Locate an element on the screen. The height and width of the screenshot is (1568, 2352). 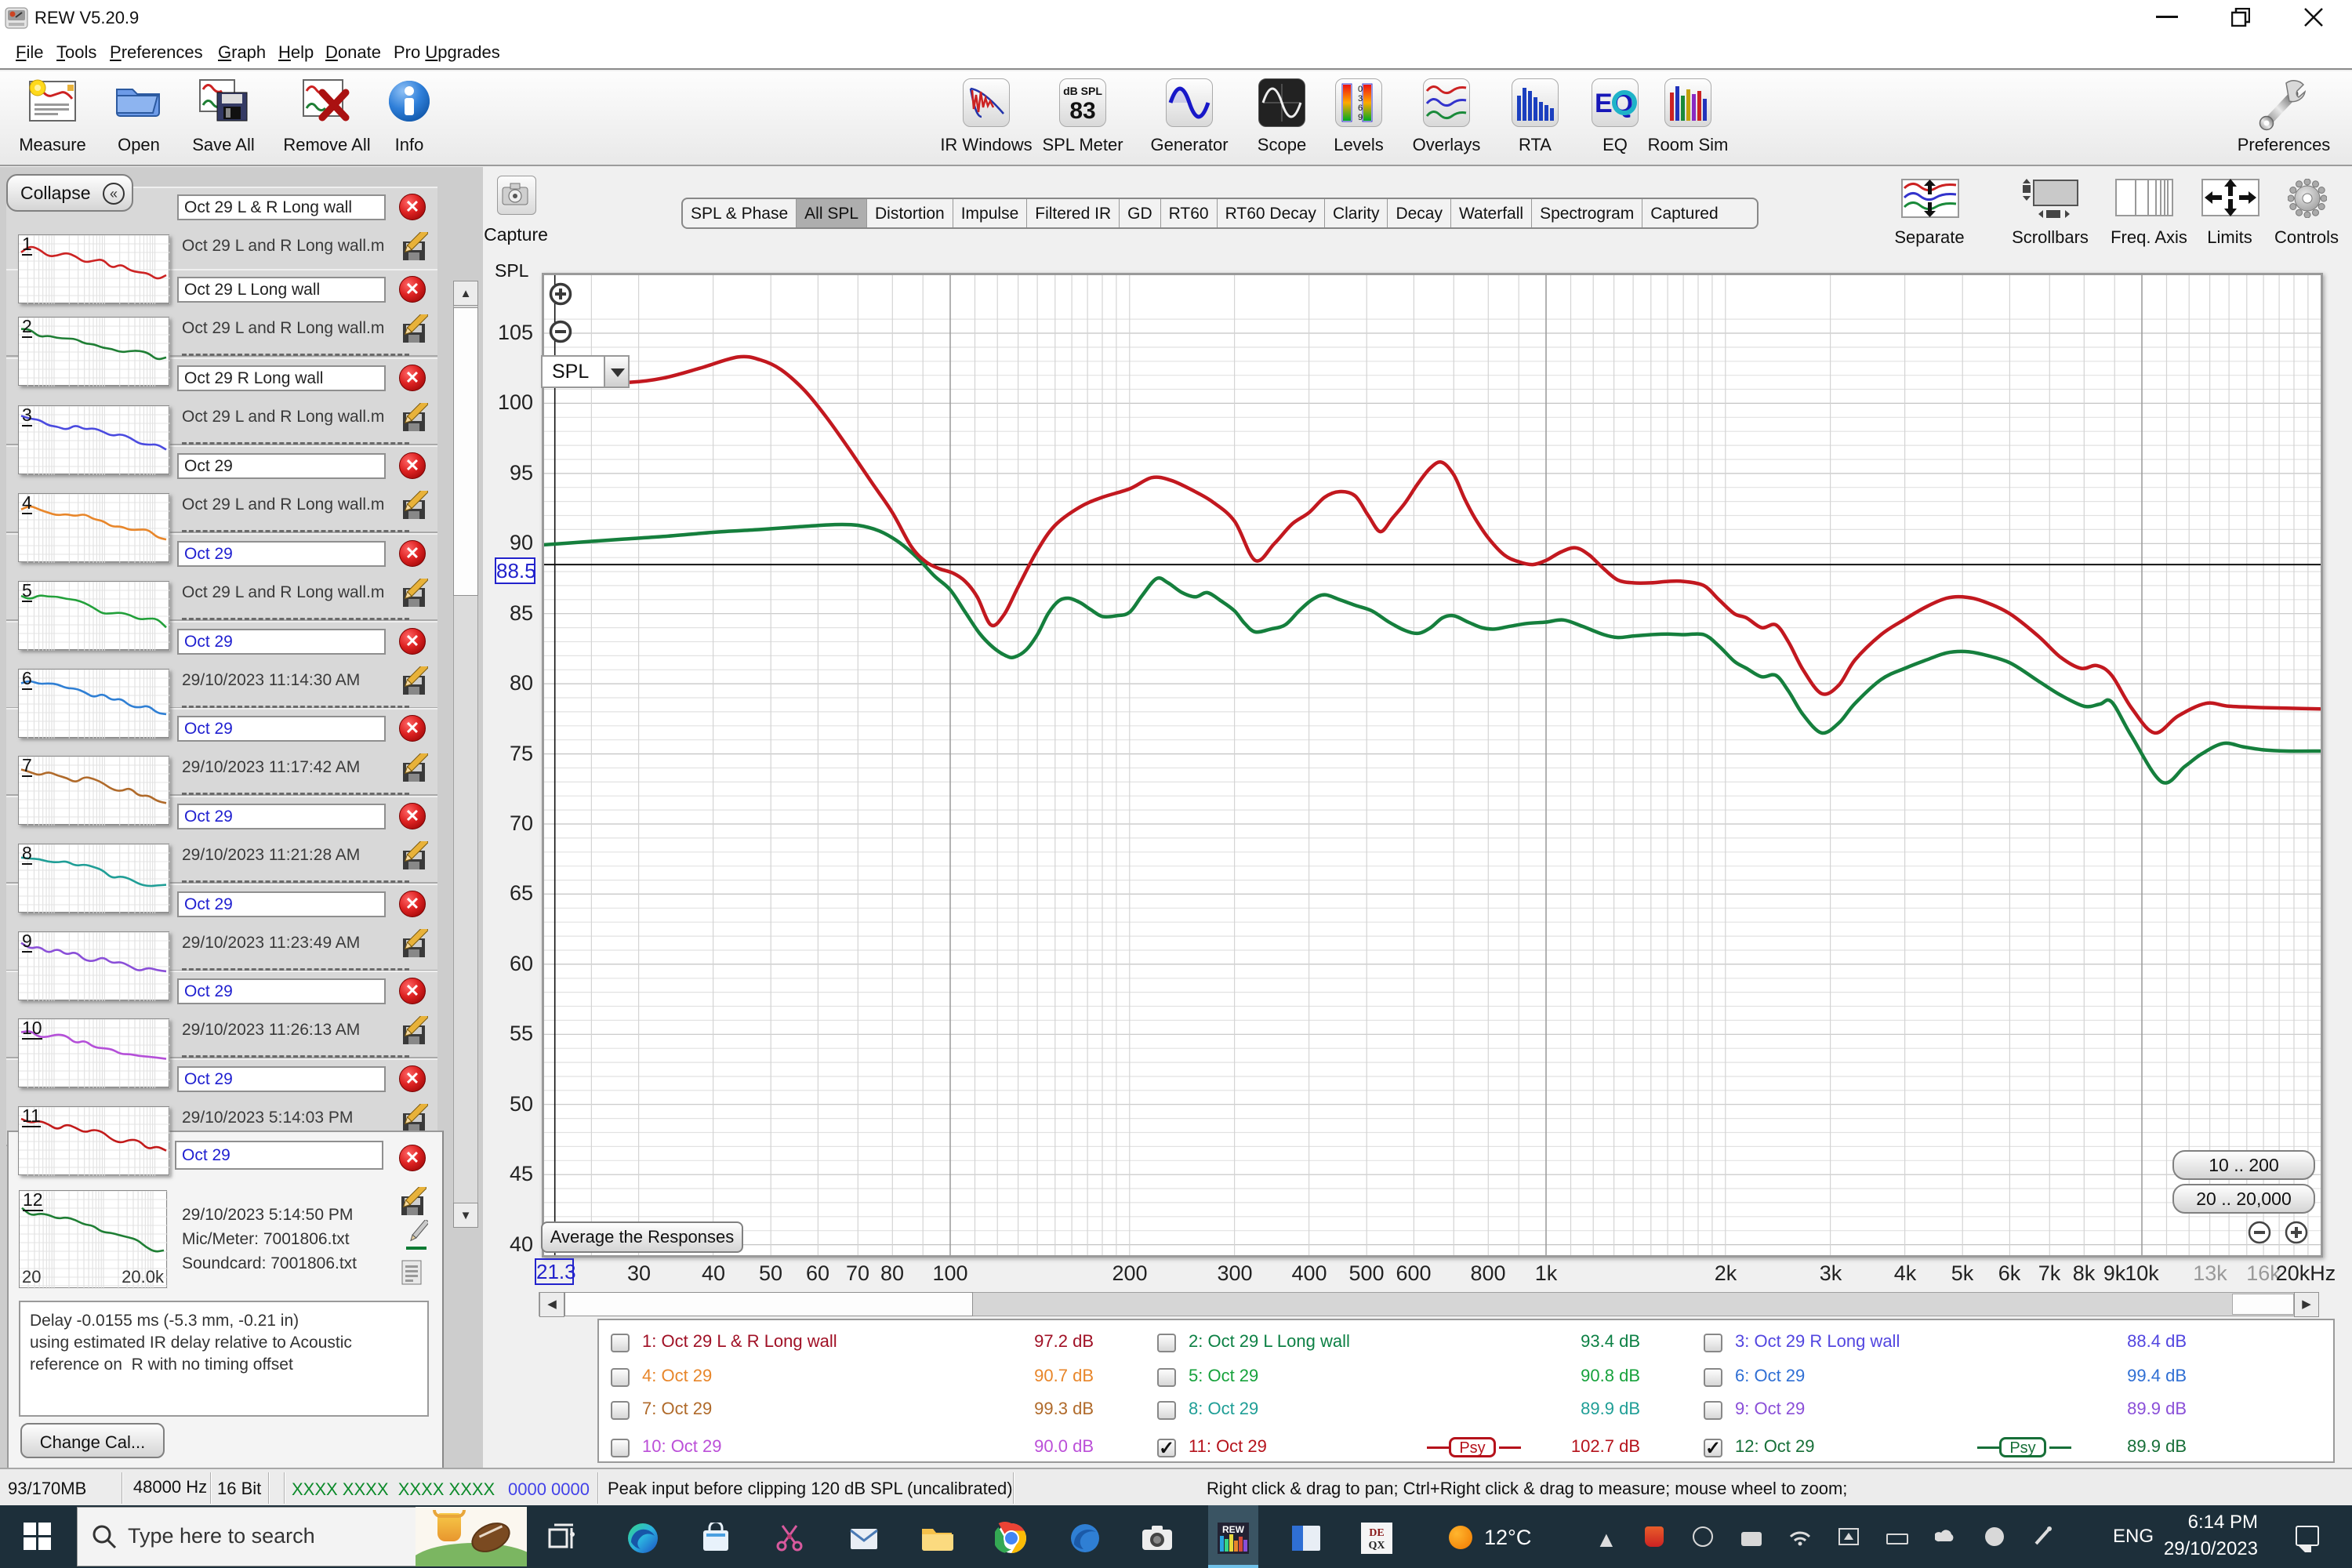
svg-text: dB SPL is located at coordinates (1082, 91).